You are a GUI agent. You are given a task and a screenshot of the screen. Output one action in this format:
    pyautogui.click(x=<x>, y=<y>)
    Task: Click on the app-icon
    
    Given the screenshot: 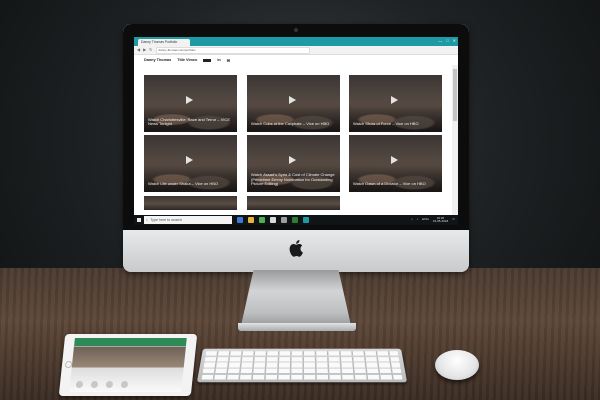 What is the action you would take?
    pyautogui.click(x=306, y=220)
    